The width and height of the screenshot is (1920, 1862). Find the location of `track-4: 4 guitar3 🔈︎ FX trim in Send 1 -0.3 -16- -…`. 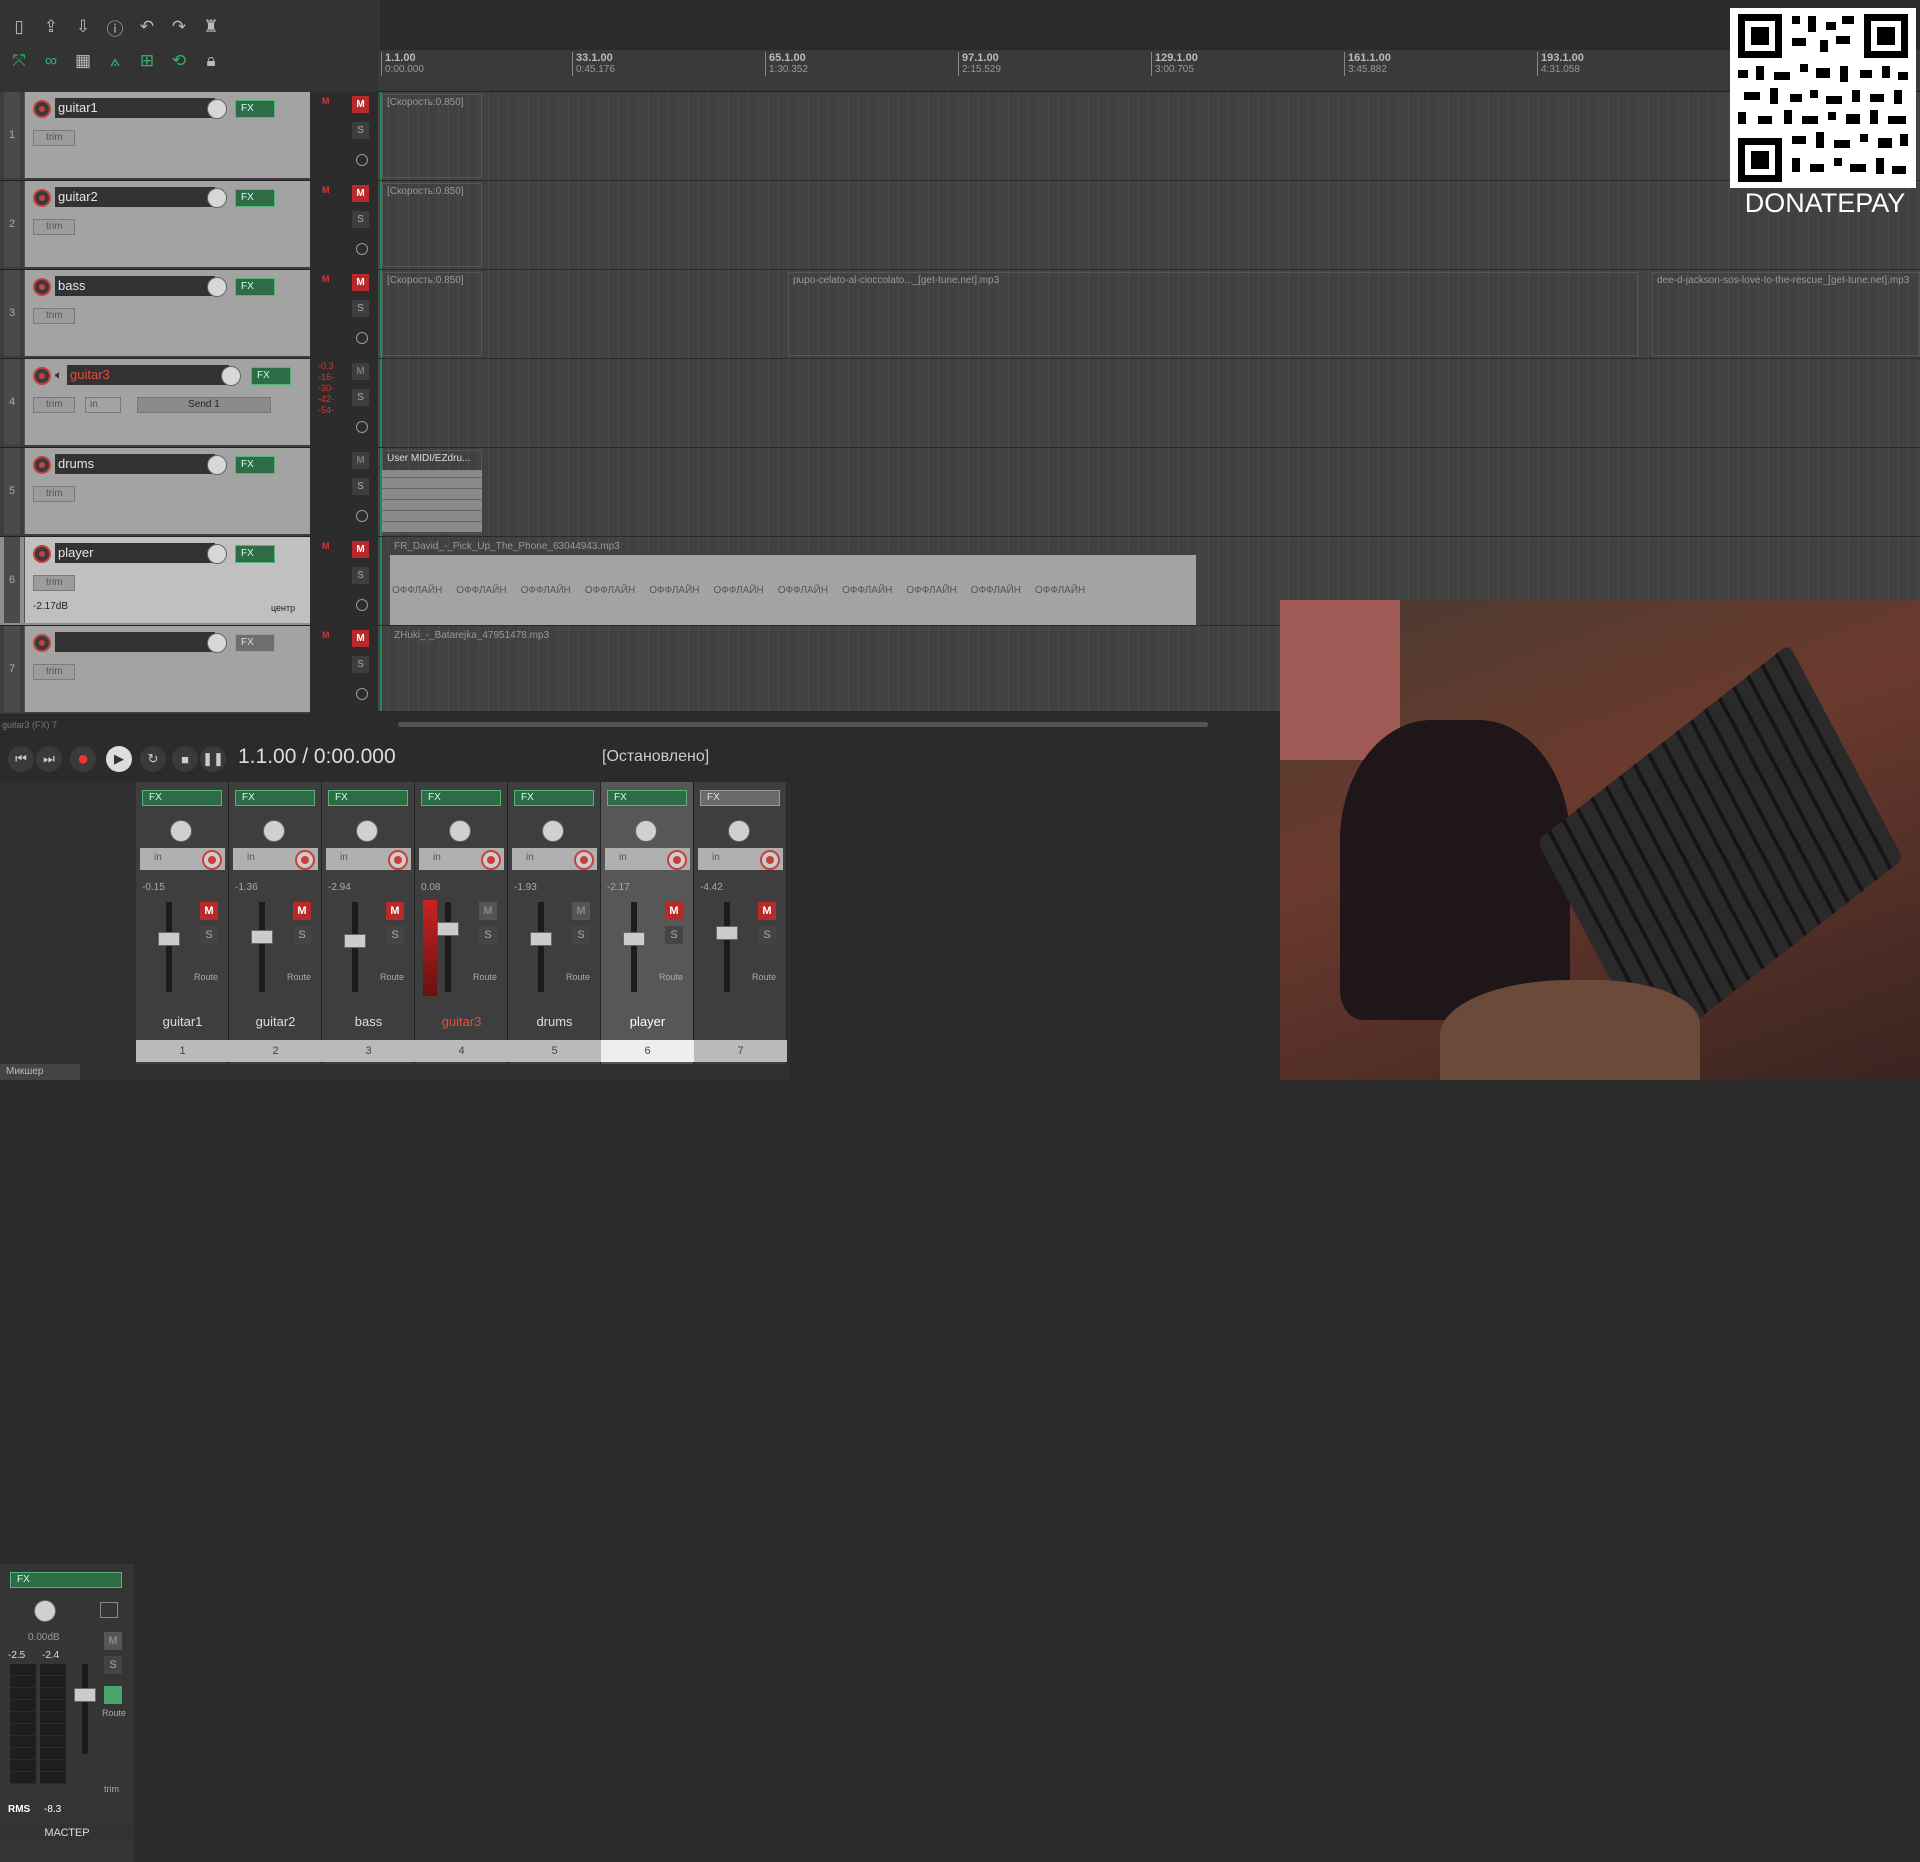

track-4: 4 guitar3 🔈︎ FX trim in Send 1 -0.3 -16- -… is located at coordinates (186, 403).